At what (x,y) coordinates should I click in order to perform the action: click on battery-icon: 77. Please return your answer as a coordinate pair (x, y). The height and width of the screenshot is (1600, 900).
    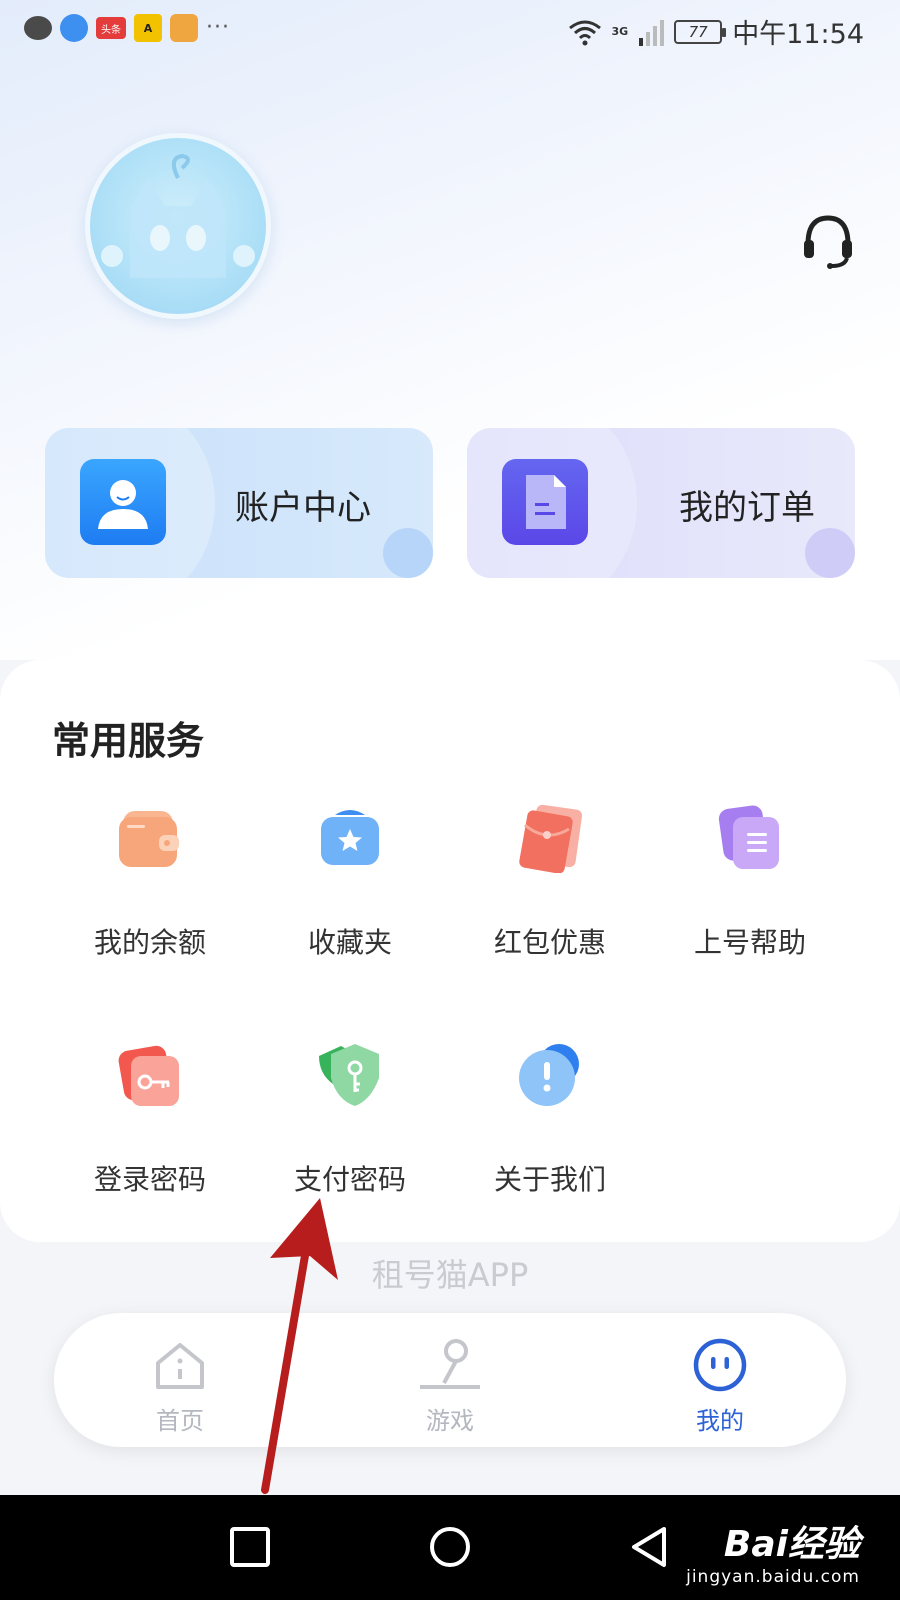
    Looking at the image, I should click on (700, 31).